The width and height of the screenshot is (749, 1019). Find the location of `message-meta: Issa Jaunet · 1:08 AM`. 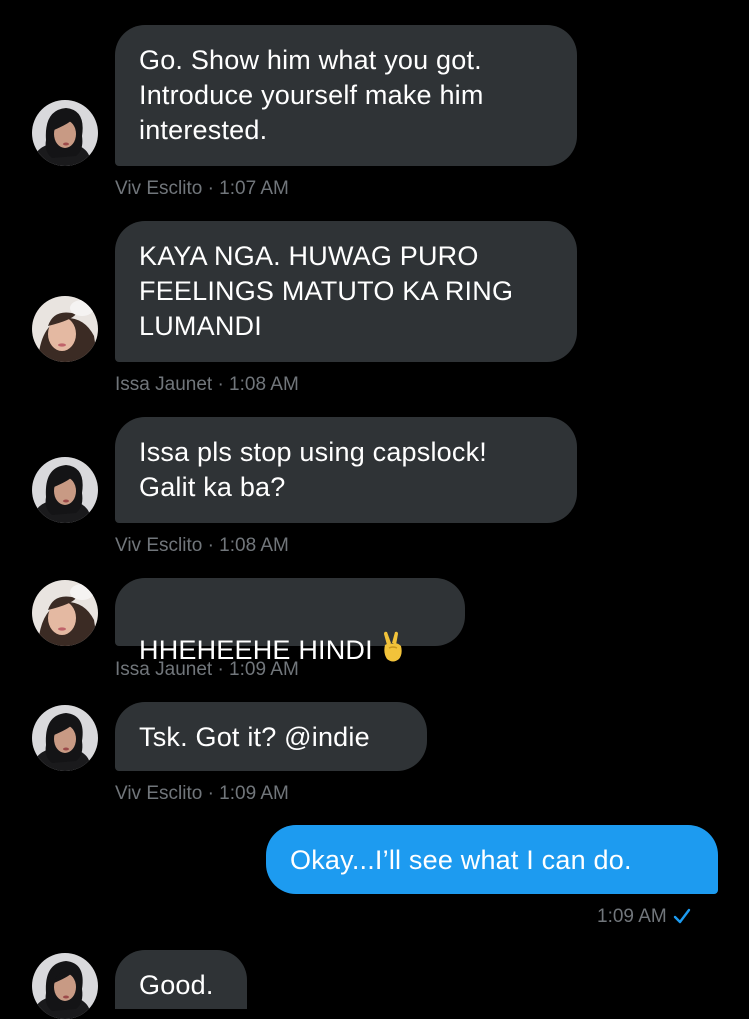

message-meta: Issa Jaunet · 1:08 AM is located at coordinates (207, 384).